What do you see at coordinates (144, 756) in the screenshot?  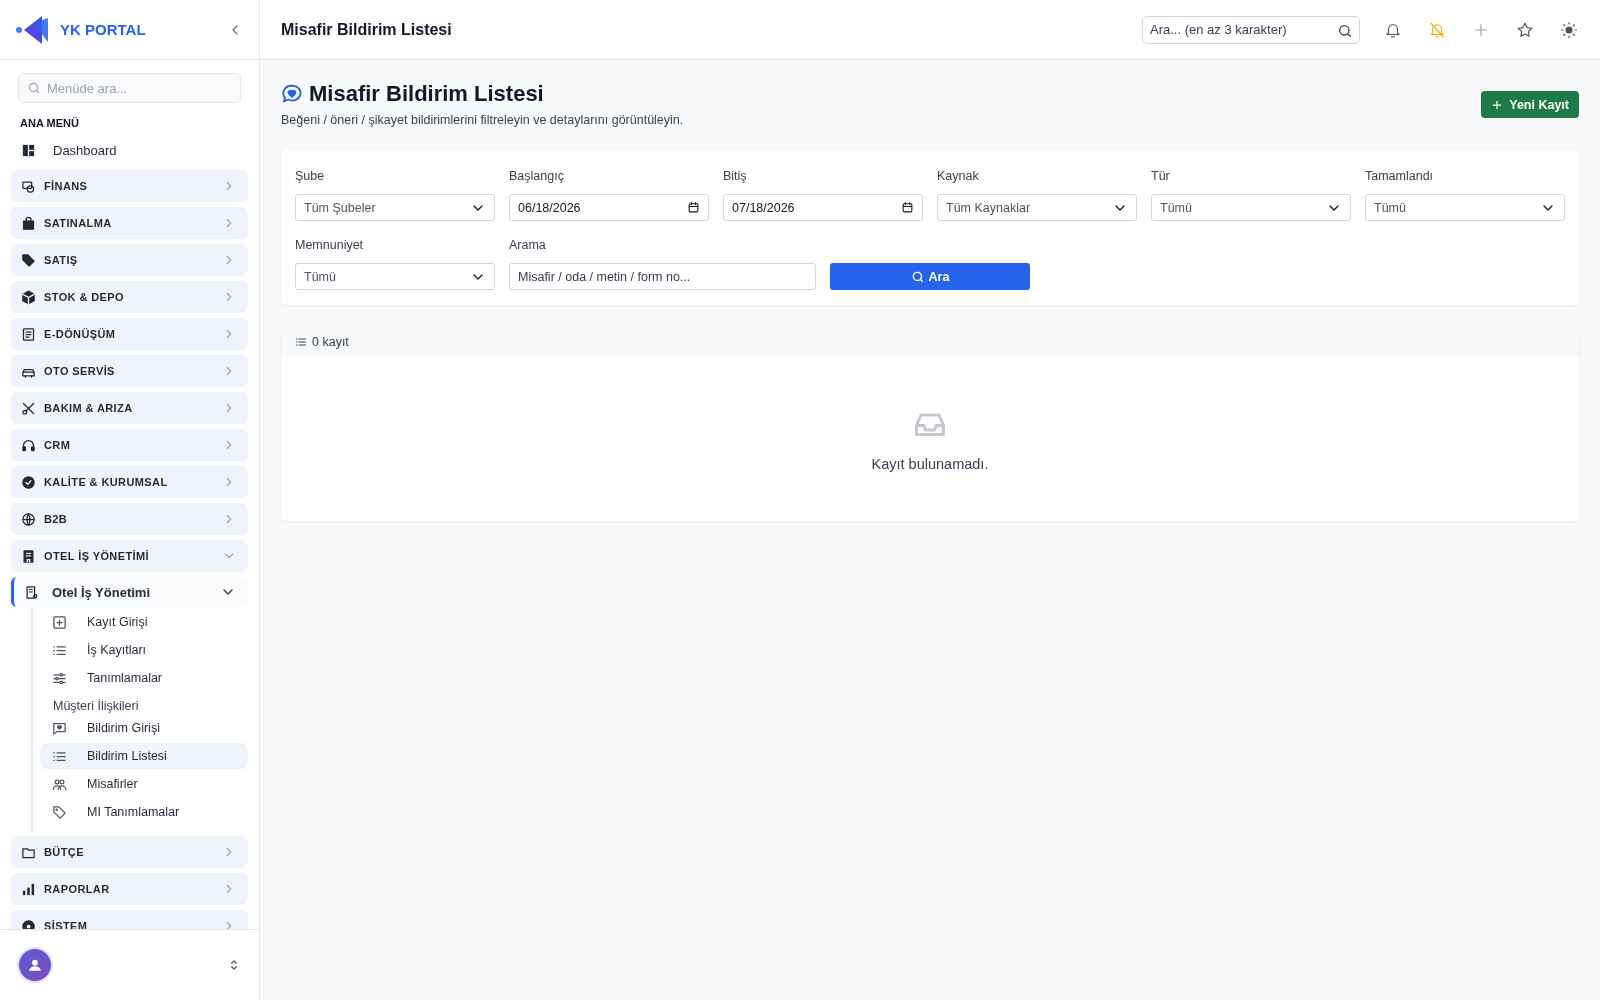 I see `menu-item: Bildirim Listesi` at bounding box center [144, 756].